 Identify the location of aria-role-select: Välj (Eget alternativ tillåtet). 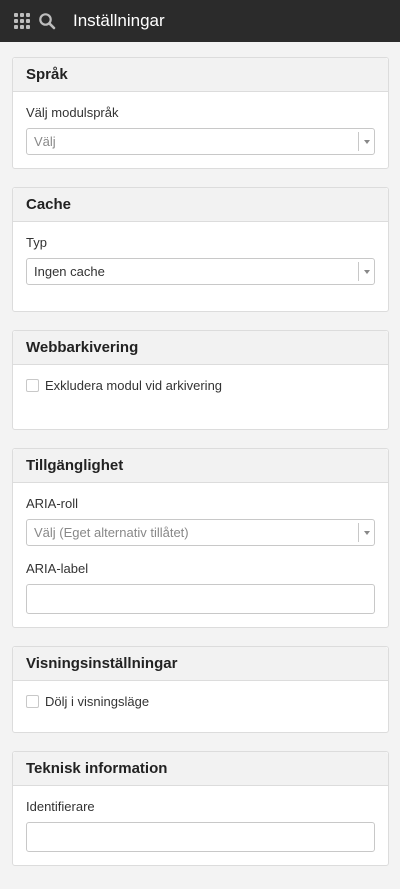
(200, 532).